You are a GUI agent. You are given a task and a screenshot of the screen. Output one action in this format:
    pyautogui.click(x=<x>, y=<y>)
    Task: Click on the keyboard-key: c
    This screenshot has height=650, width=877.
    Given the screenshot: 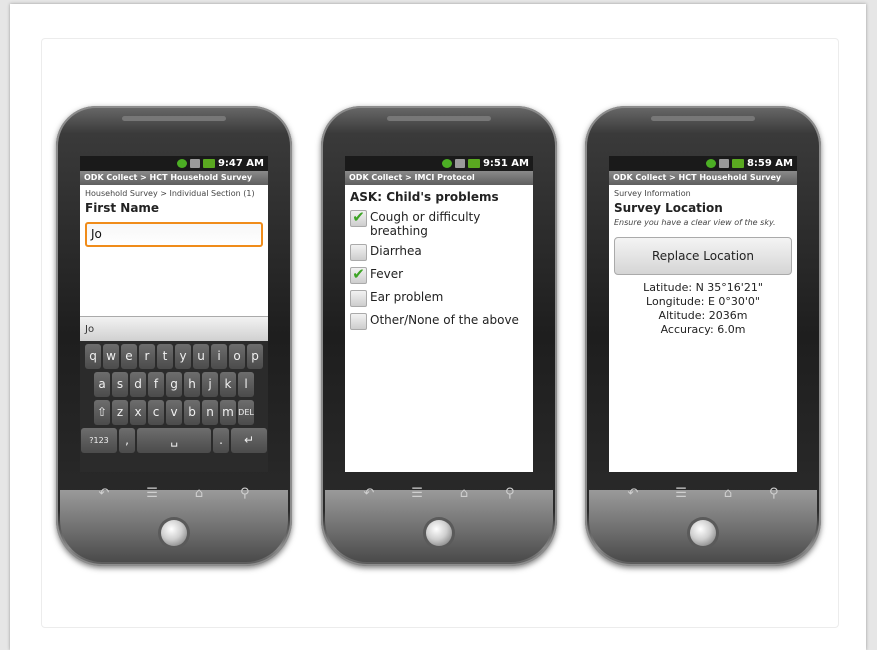 What is the action you would take?
    pyautogui.click(x=156, y=412)
    